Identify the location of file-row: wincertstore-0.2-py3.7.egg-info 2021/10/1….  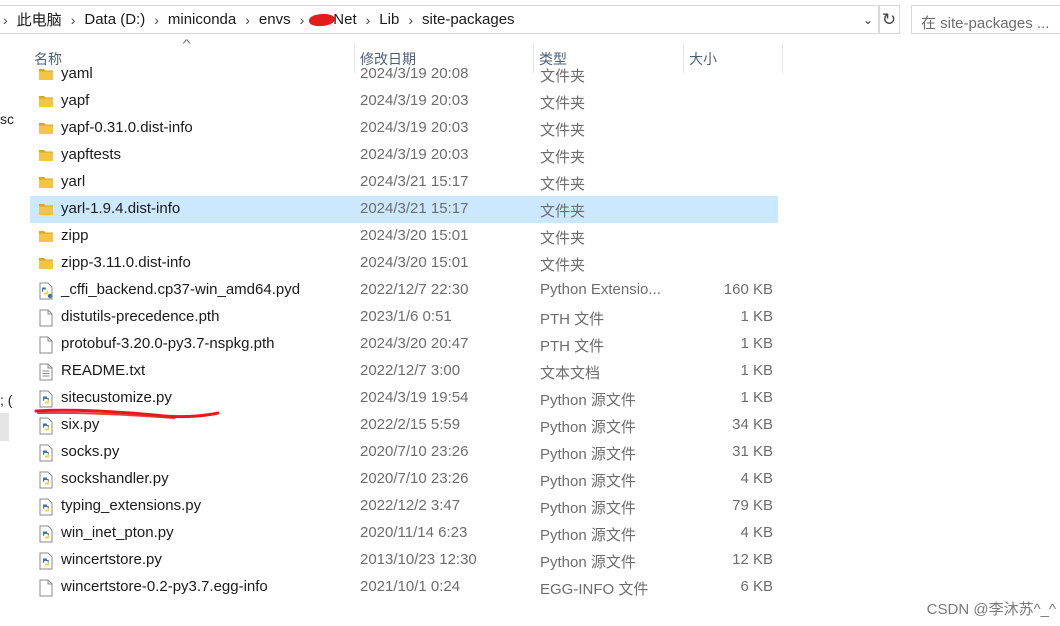
(404, 587).